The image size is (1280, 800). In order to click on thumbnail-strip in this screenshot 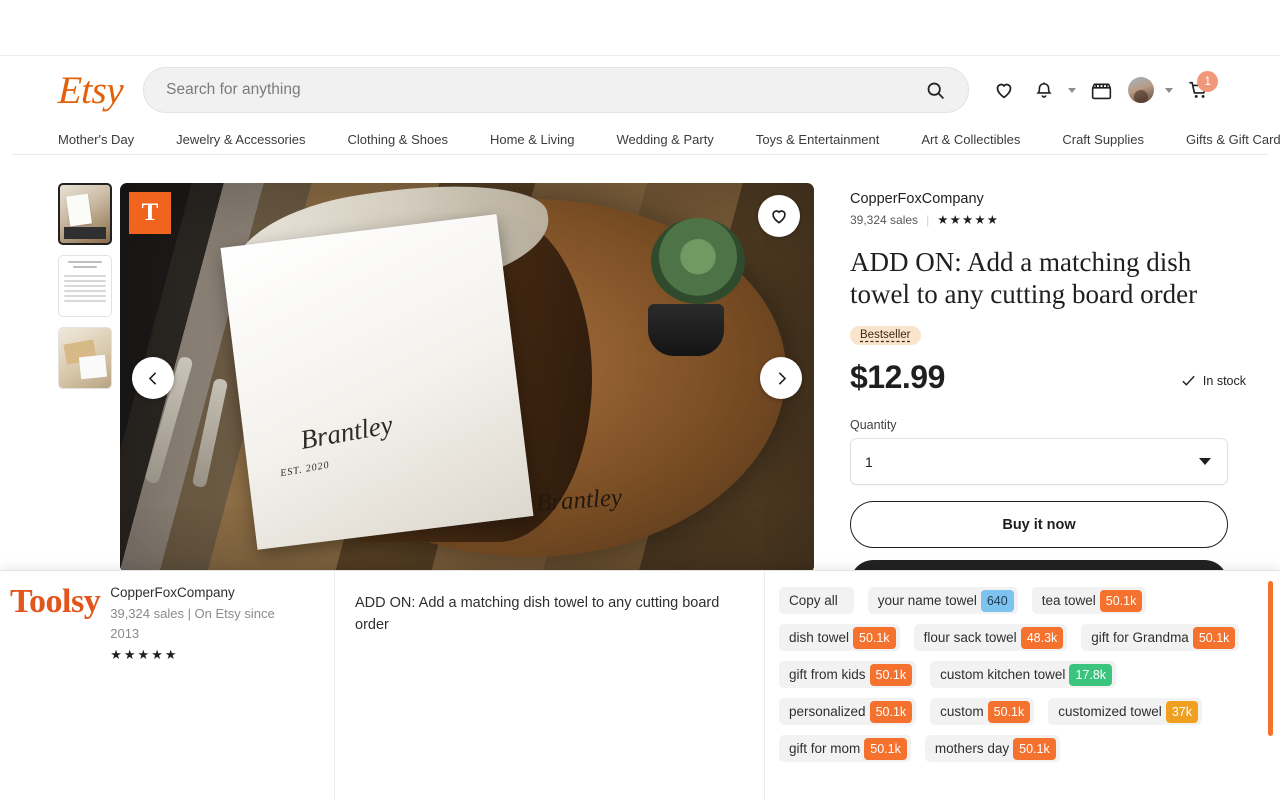, I will do `click(86, 379)`.